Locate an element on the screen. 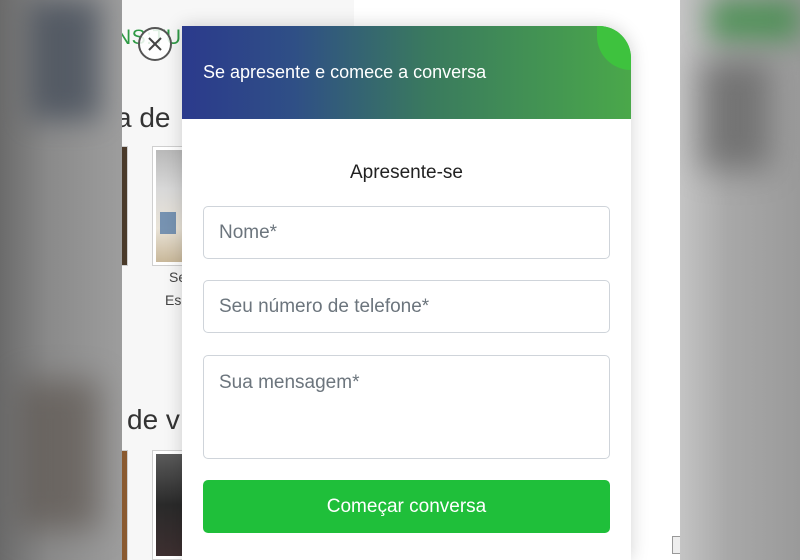  header-corner-accent is located at coordinates (614, 48).